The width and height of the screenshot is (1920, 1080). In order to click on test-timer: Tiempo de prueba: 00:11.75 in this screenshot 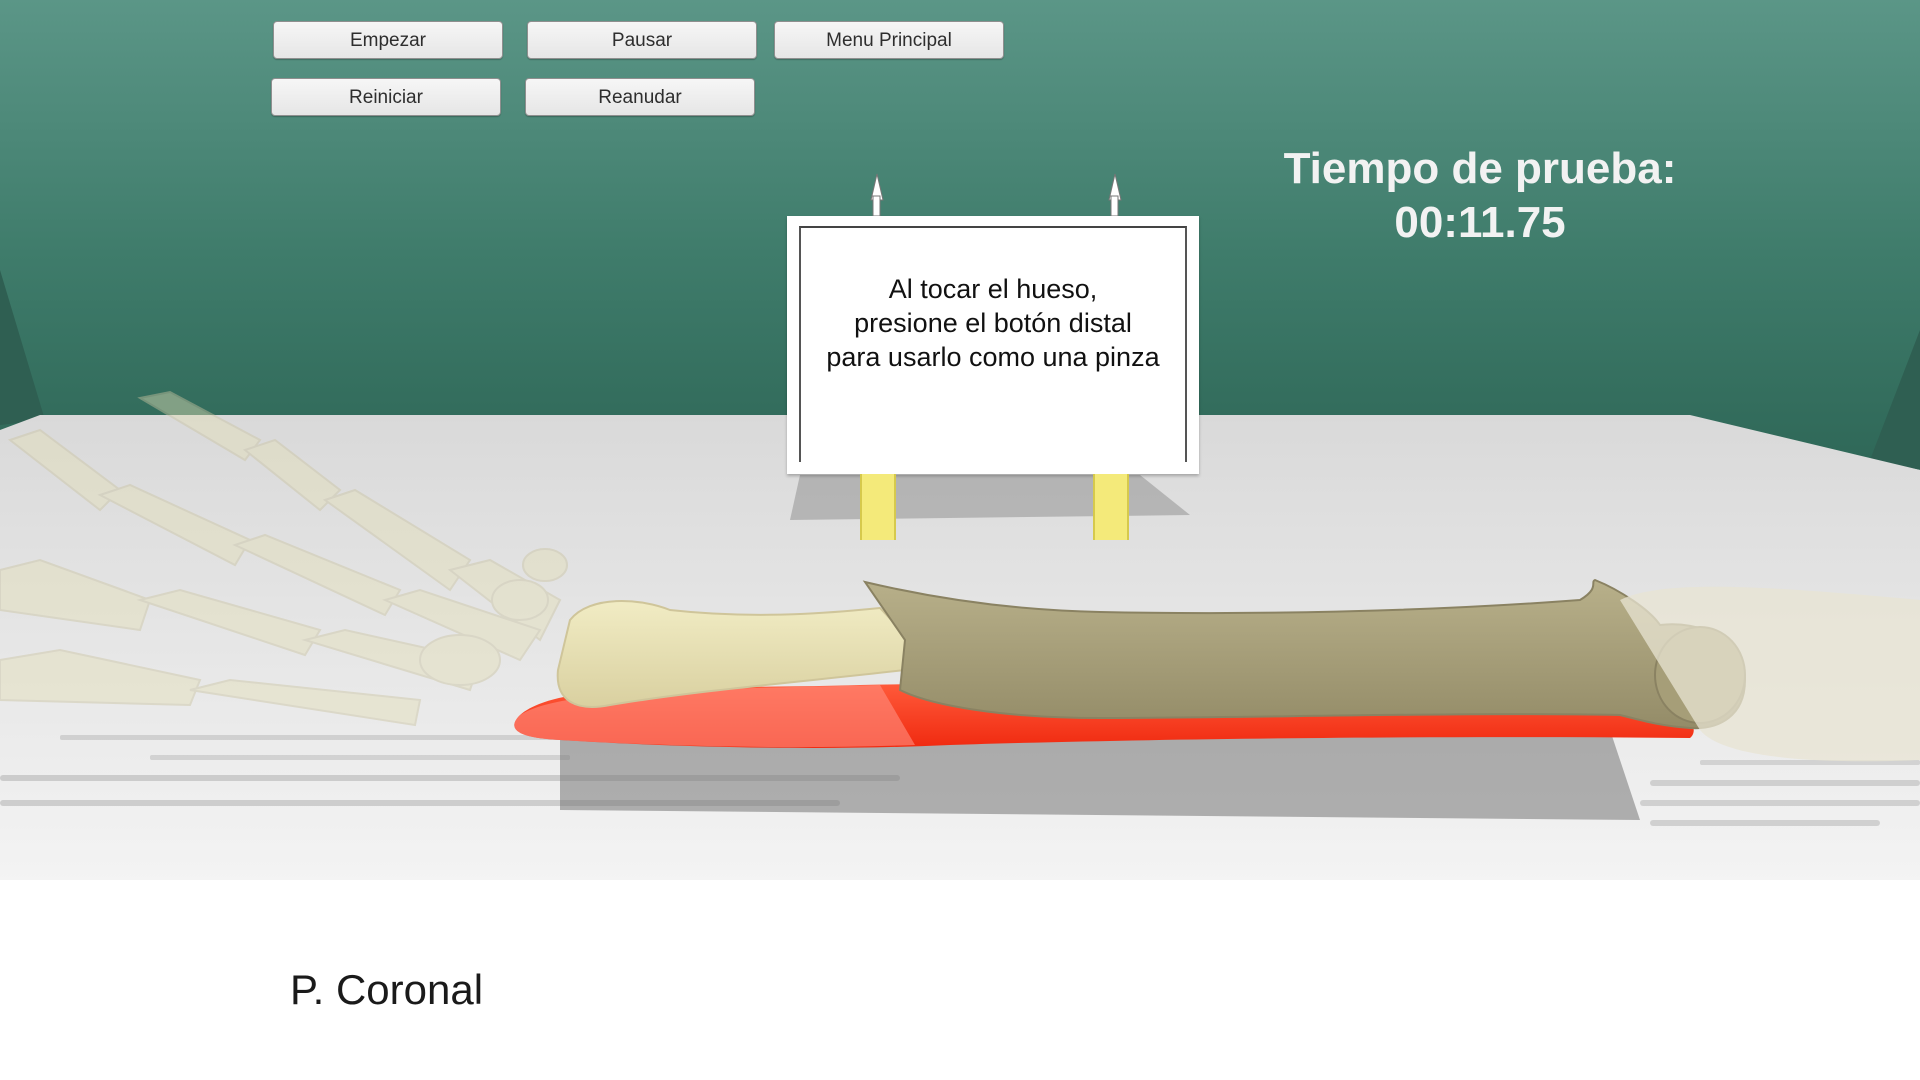, I will do `click(1480, 196)`.